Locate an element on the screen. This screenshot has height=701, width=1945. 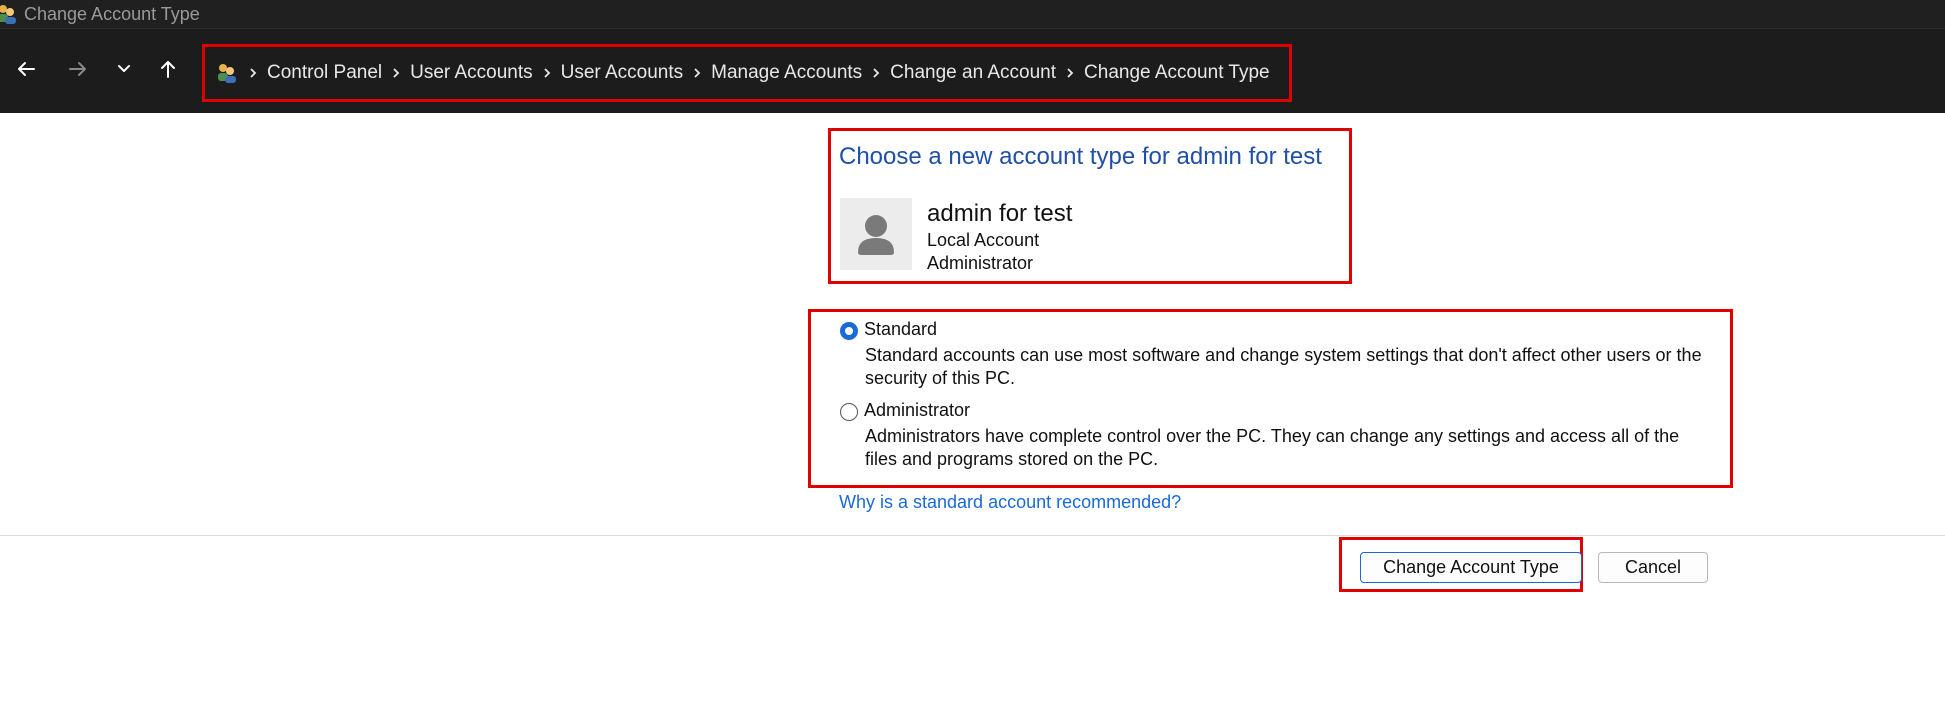
breadcrumb-control-panel: Control Panel is located at coordinates (324, 73).